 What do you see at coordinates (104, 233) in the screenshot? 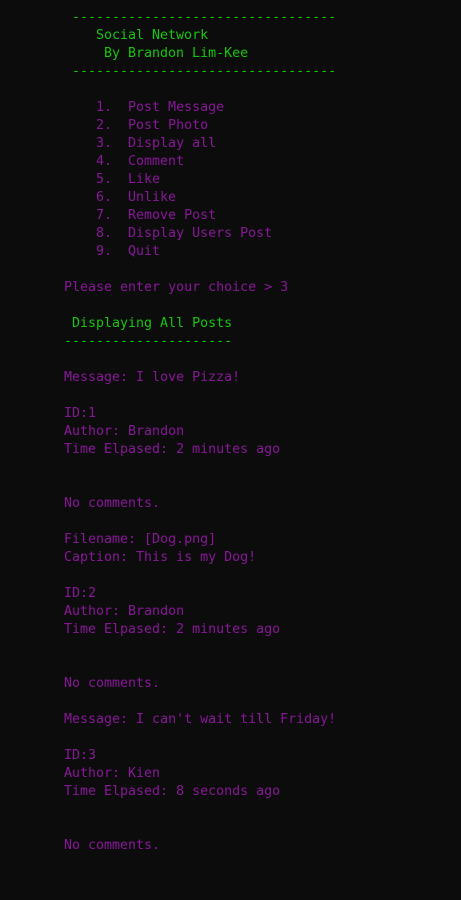
I see `menu-item-number: 8.` at bounding box center [104, 233].